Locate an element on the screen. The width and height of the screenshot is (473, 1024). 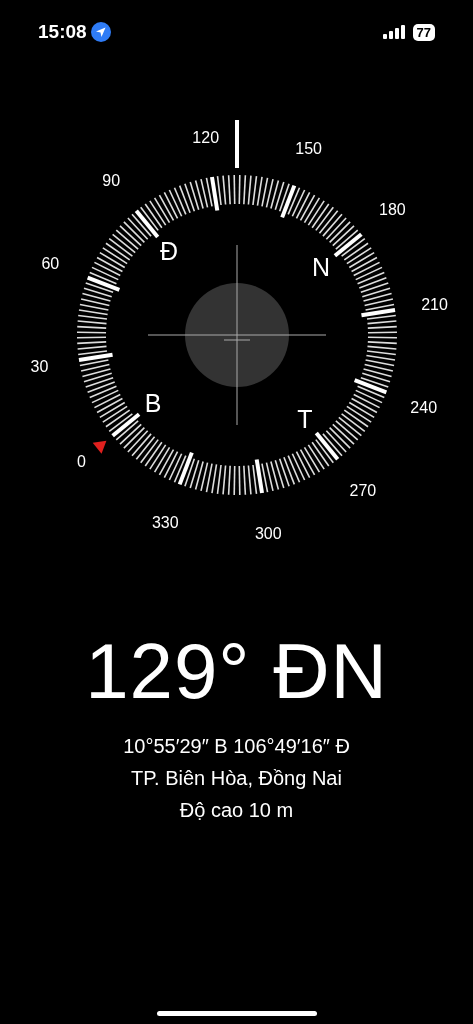
cardinal-label: N is located at coordinates (320, 267).